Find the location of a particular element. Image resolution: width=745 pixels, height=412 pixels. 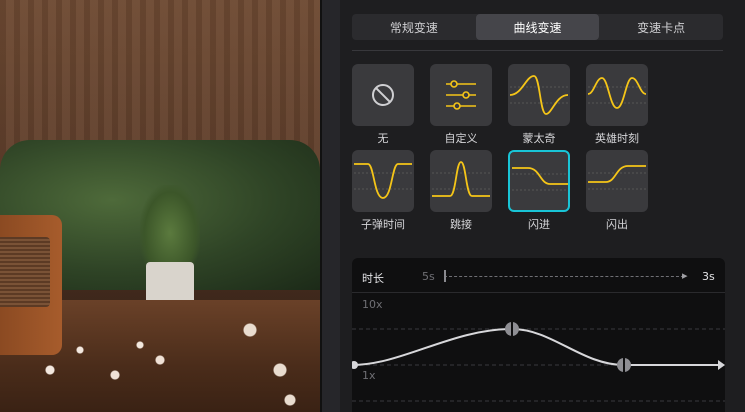

preset-flash-in: 闪进 is located at coordinates (539, 190).